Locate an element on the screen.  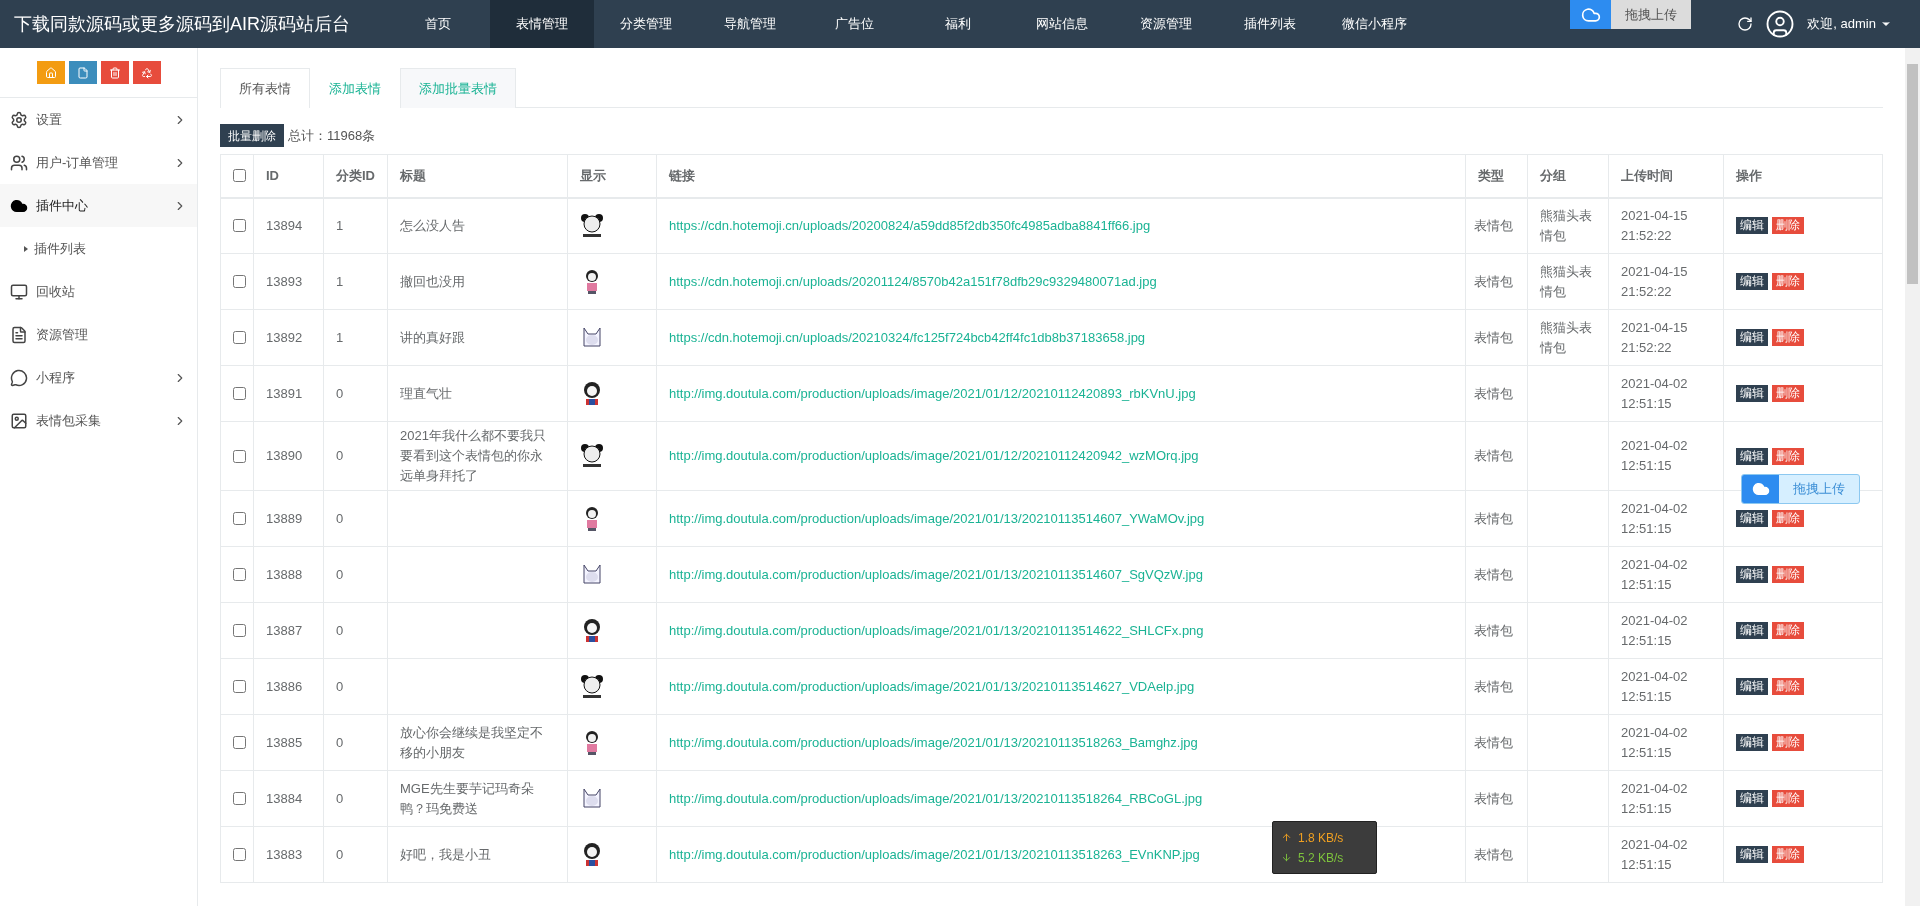
nav-item: 分类管理 is located at coordinates (646, 24).